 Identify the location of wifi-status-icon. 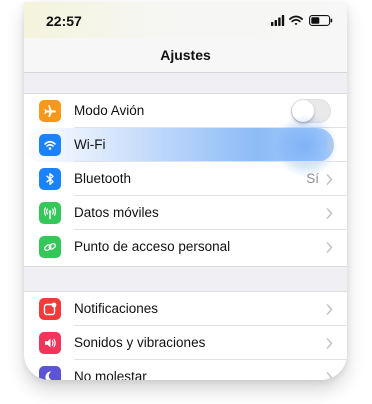
(296, 20).